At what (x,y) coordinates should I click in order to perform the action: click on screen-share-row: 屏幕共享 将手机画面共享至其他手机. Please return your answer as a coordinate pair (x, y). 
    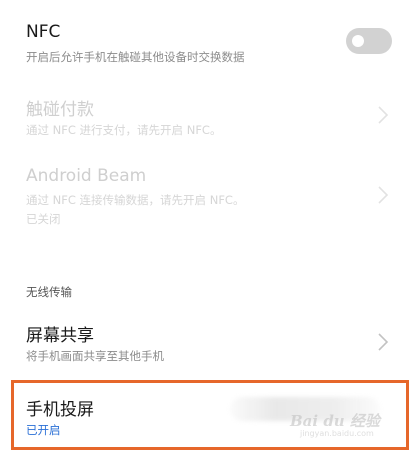
    Looking at the image, I should click on (210, 344).